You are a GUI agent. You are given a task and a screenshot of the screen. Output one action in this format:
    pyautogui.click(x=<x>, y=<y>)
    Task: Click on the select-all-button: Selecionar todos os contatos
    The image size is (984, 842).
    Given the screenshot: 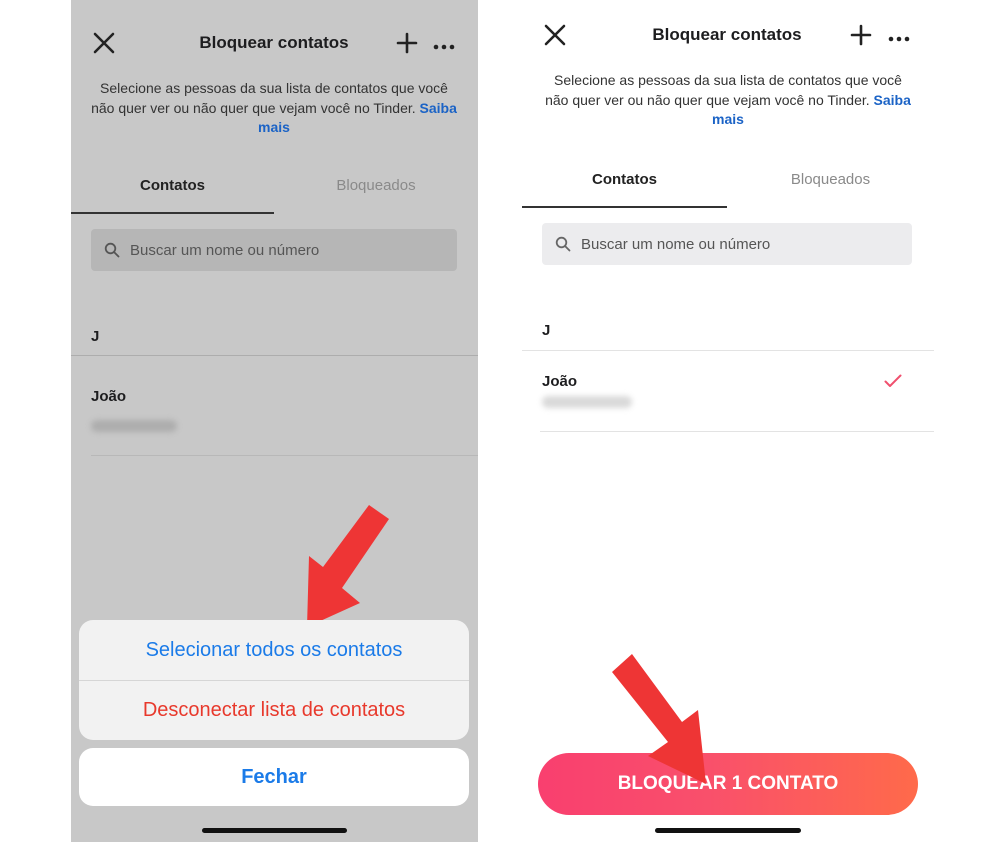 What is the action you would take?
    pyautogui.click(x=274, y=650)
    